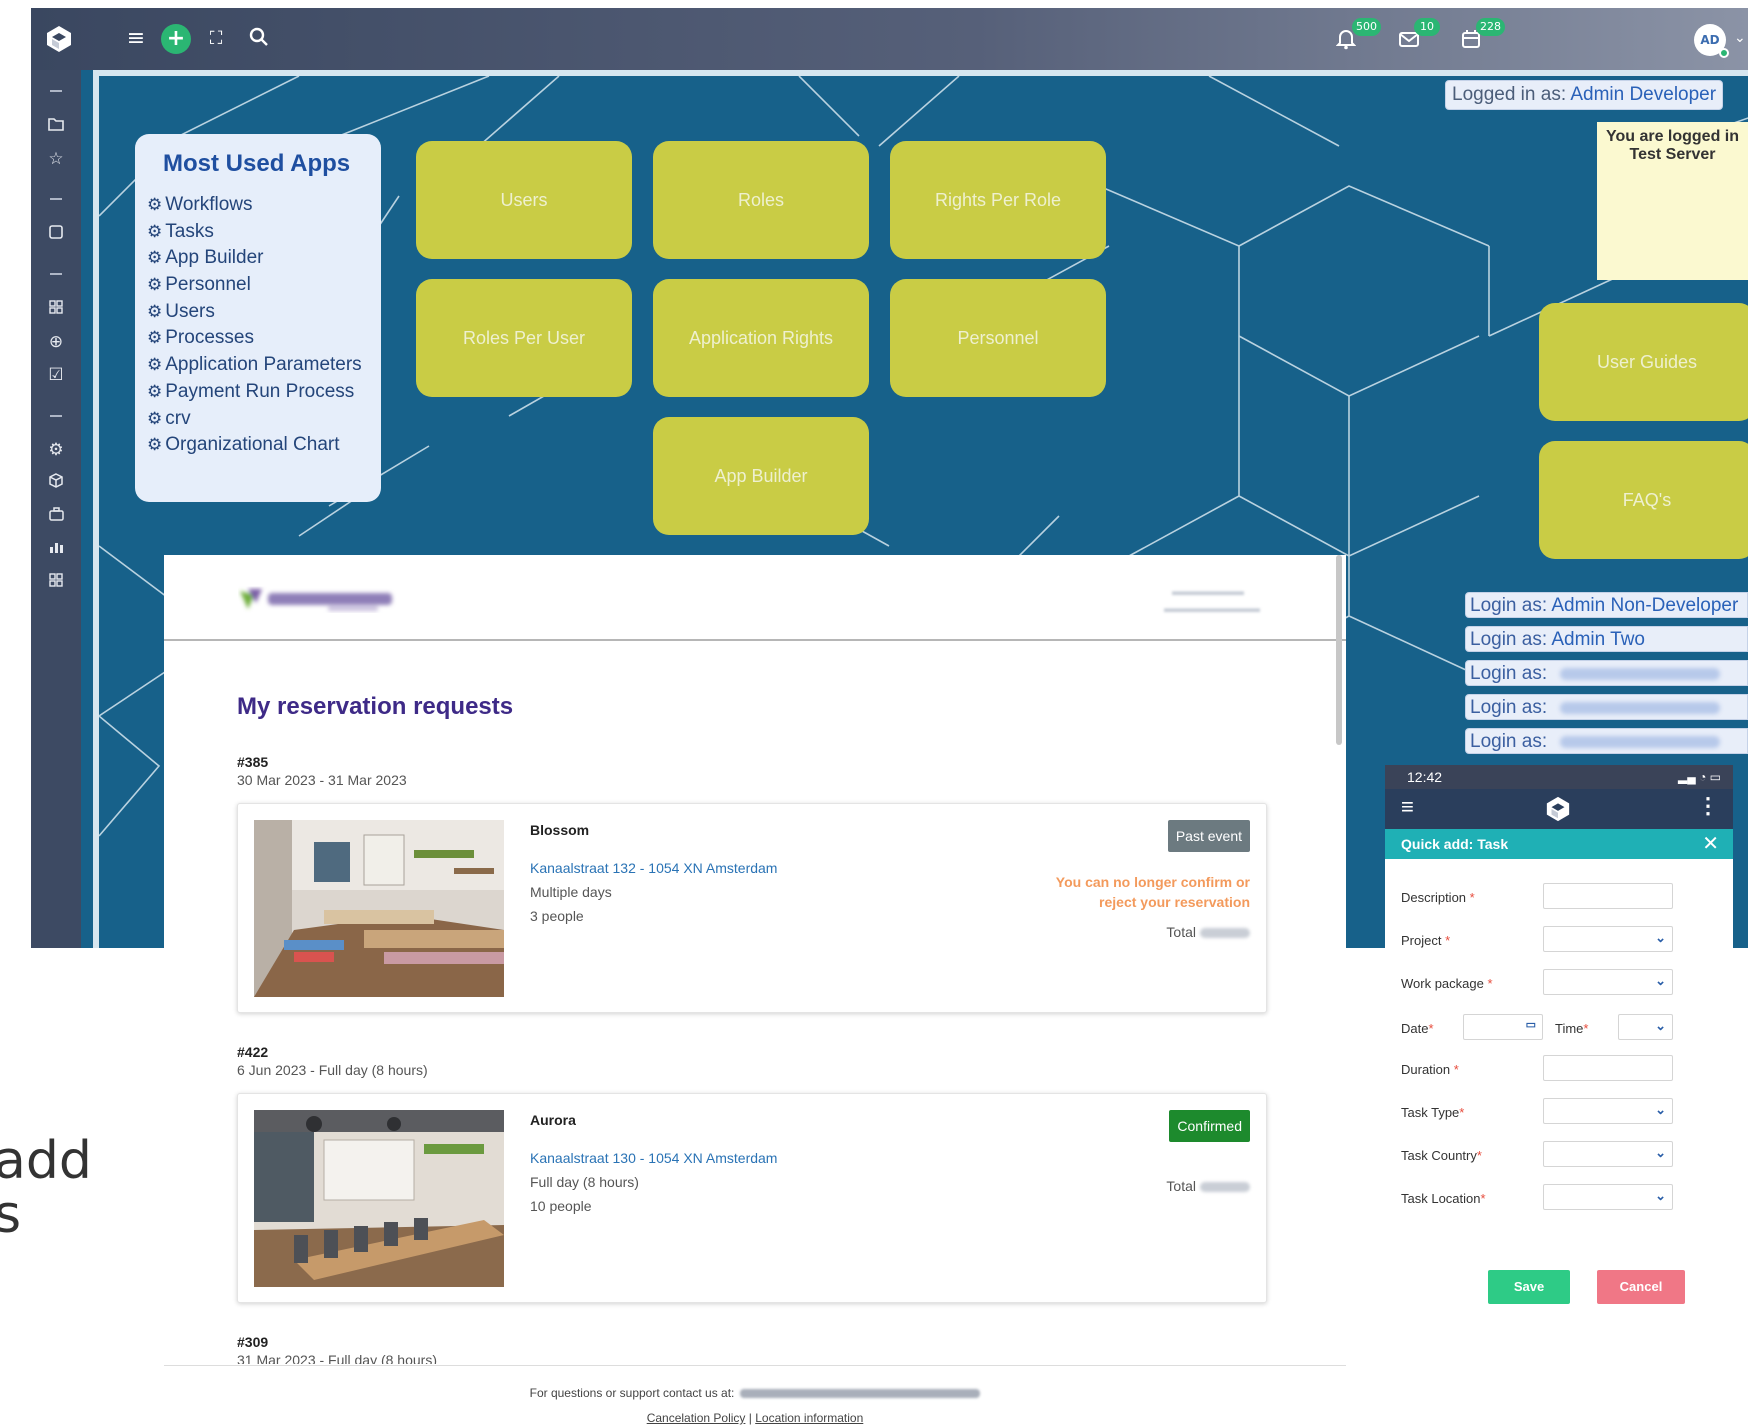 The height and width of the screenshot is (1426, 1748). Describe the element at coordinates (264, 312) in the screenshot. I see `most-used-item: ⚙ Users` at that location.